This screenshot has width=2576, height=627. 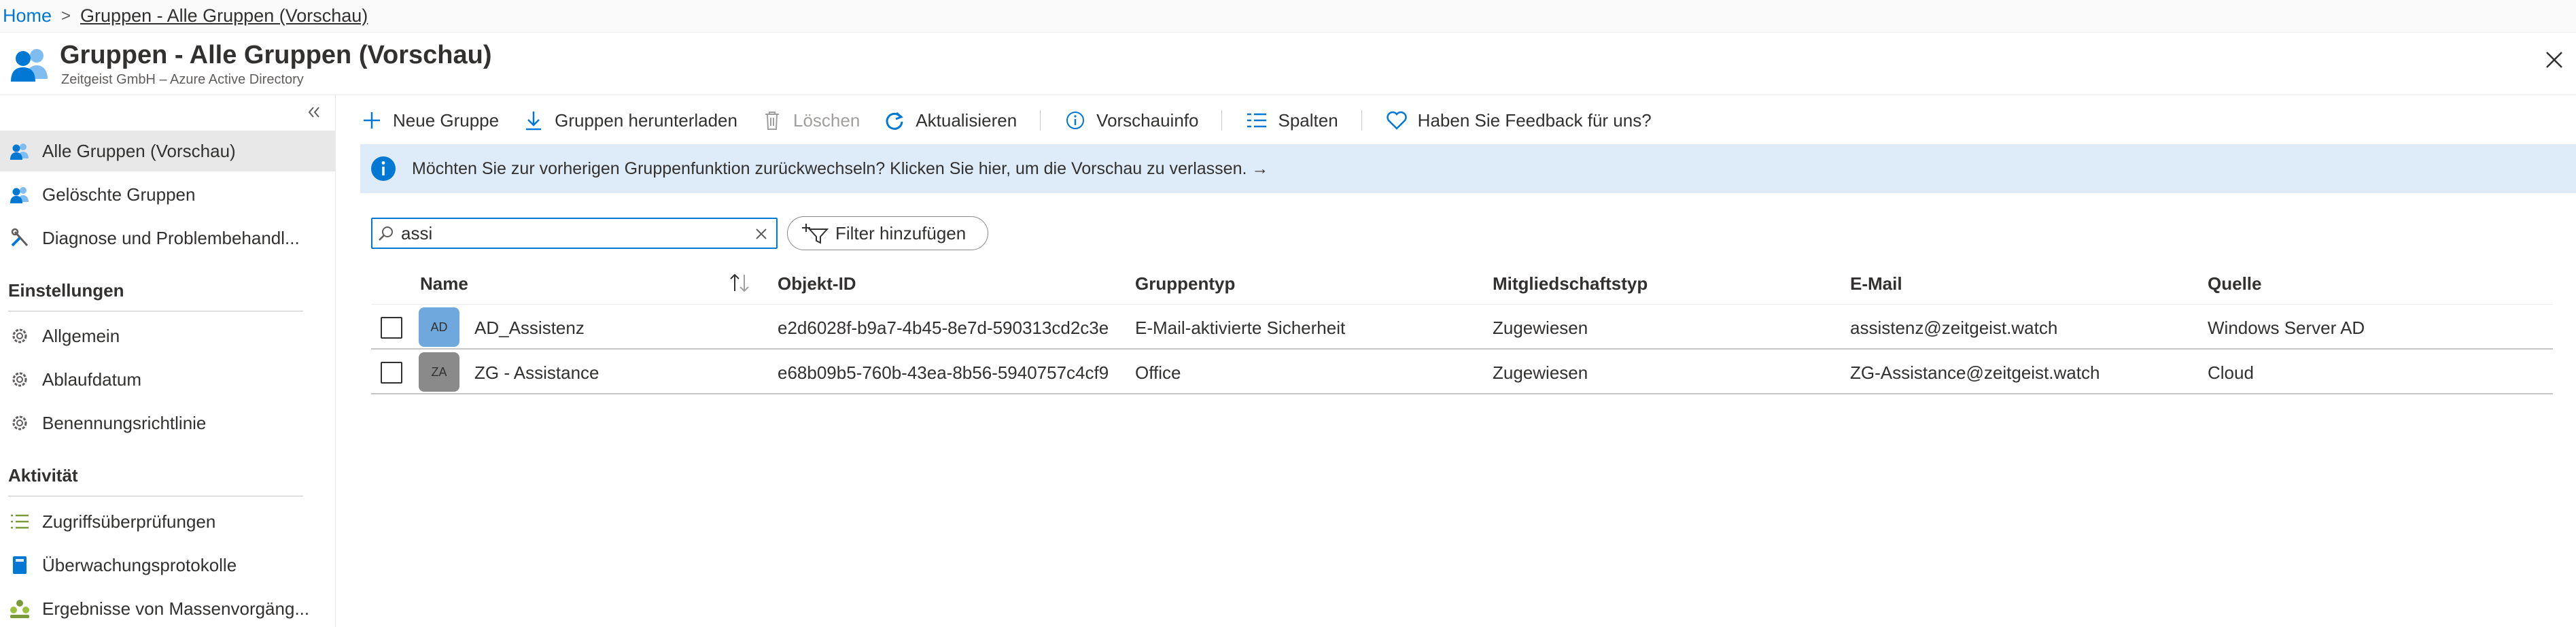 I want to click on trash-icon, so click(x=772, y=121).